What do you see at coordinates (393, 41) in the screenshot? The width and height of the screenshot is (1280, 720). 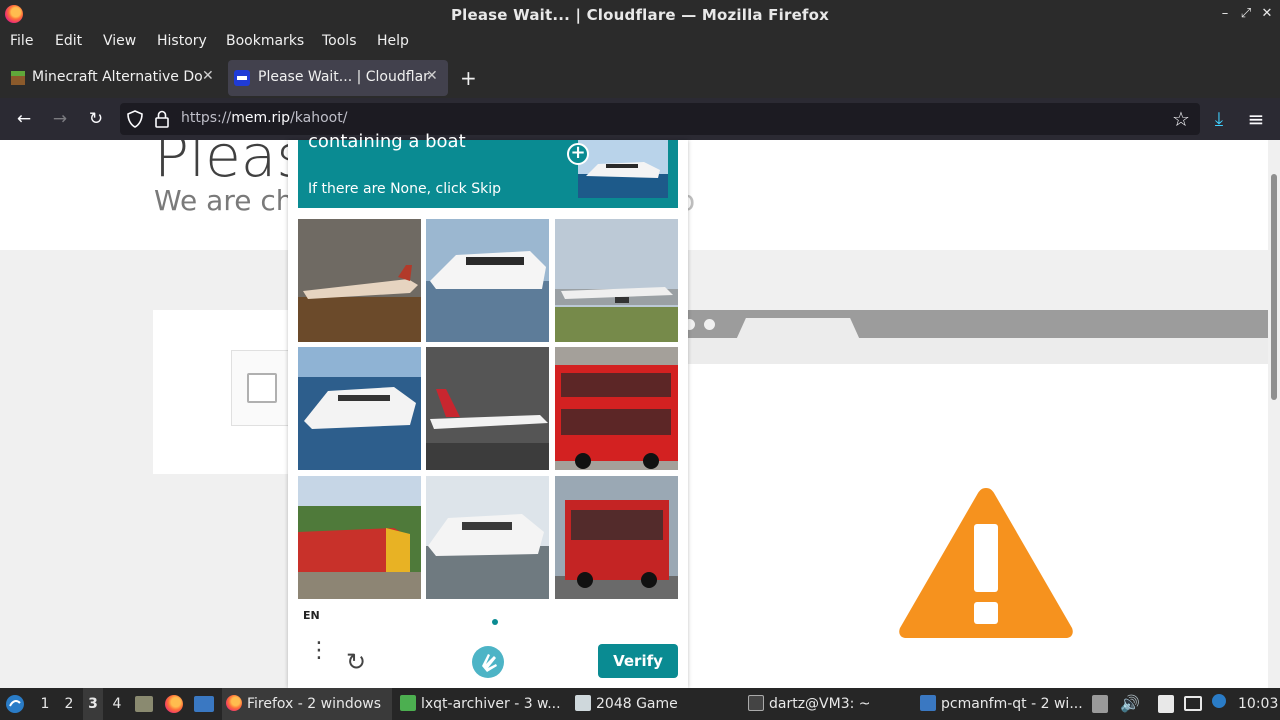 I see `menu-help: Help` at bounding box center [393, 41].